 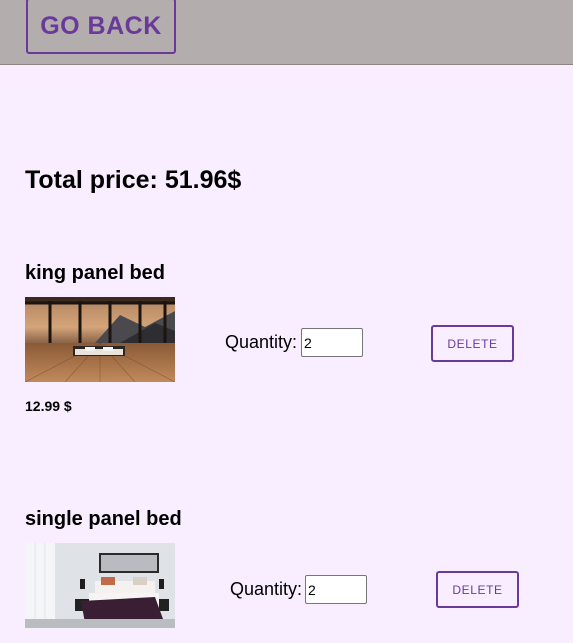 What do you see at coordinates (286, 32) in the screenshot?
I see `app-header: GO BACK` at bounding box center [286, 32].